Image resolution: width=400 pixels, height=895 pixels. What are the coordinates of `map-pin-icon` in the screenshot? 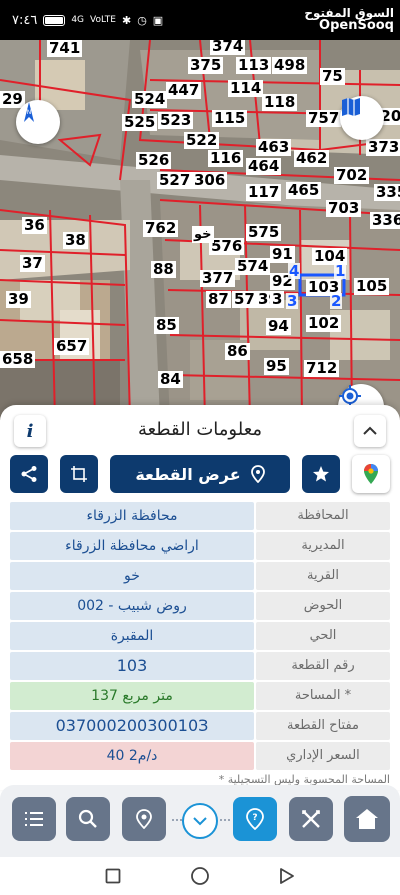 It's located at (257, 474).